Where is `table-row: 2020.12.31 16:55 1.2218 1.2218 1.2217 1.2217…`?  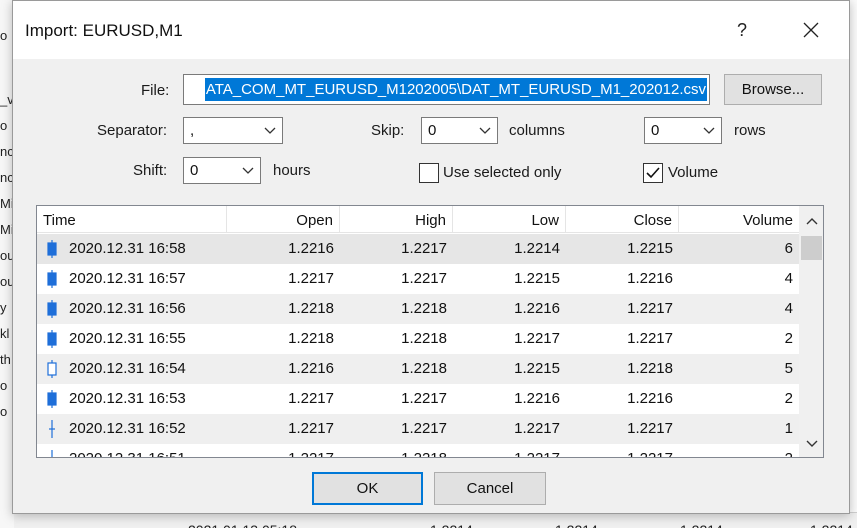 table-row: 2020.12.31 16:55 1.2218 1.2218 1.2217 1.2217… is located at coordinates (418, 339).